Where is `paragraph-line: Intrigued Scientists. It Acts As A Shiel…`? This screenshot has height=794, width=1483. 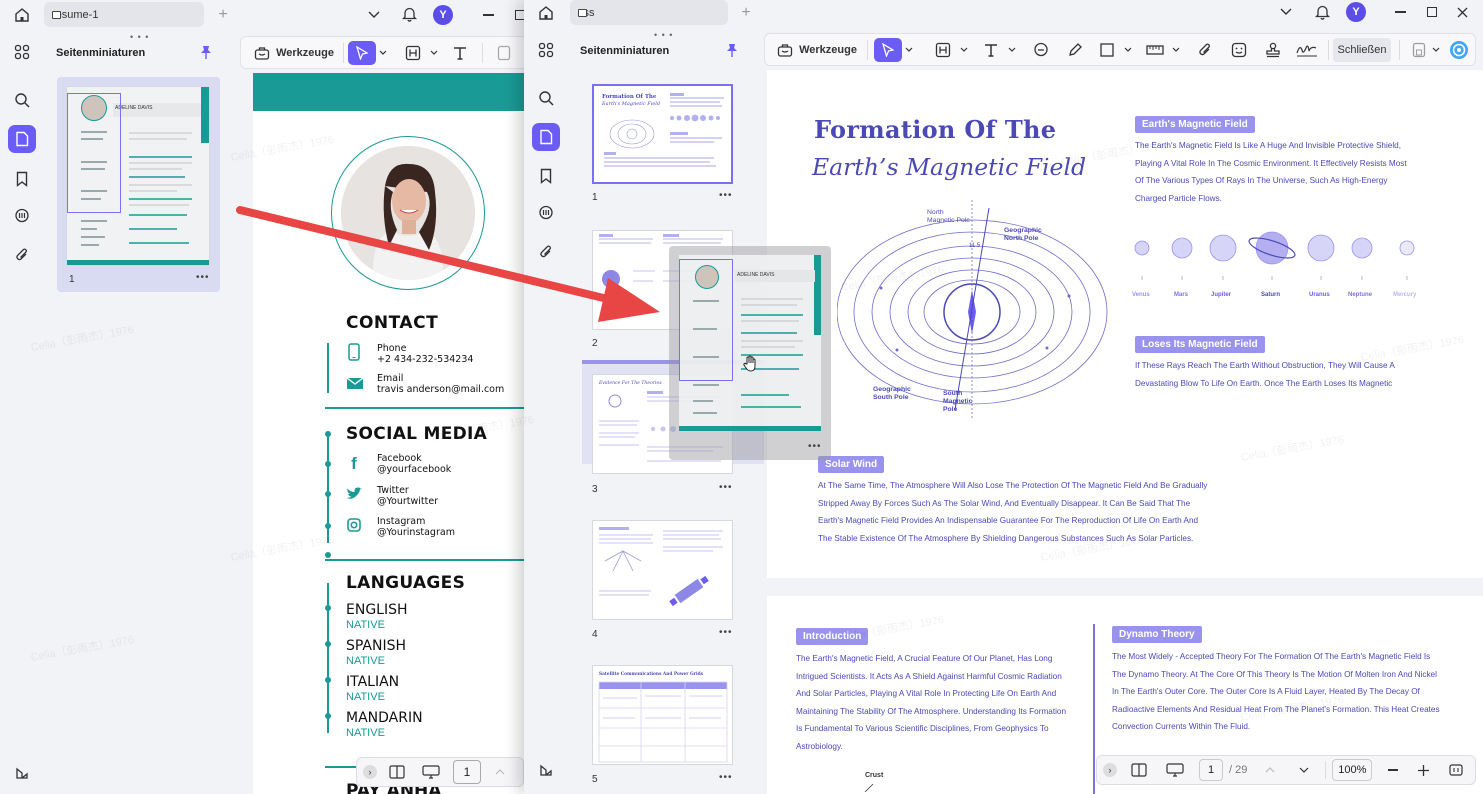 paragraph-line: Intrigued Scientists. It Acts As A Shiel… is located at coordinates (929, 676).